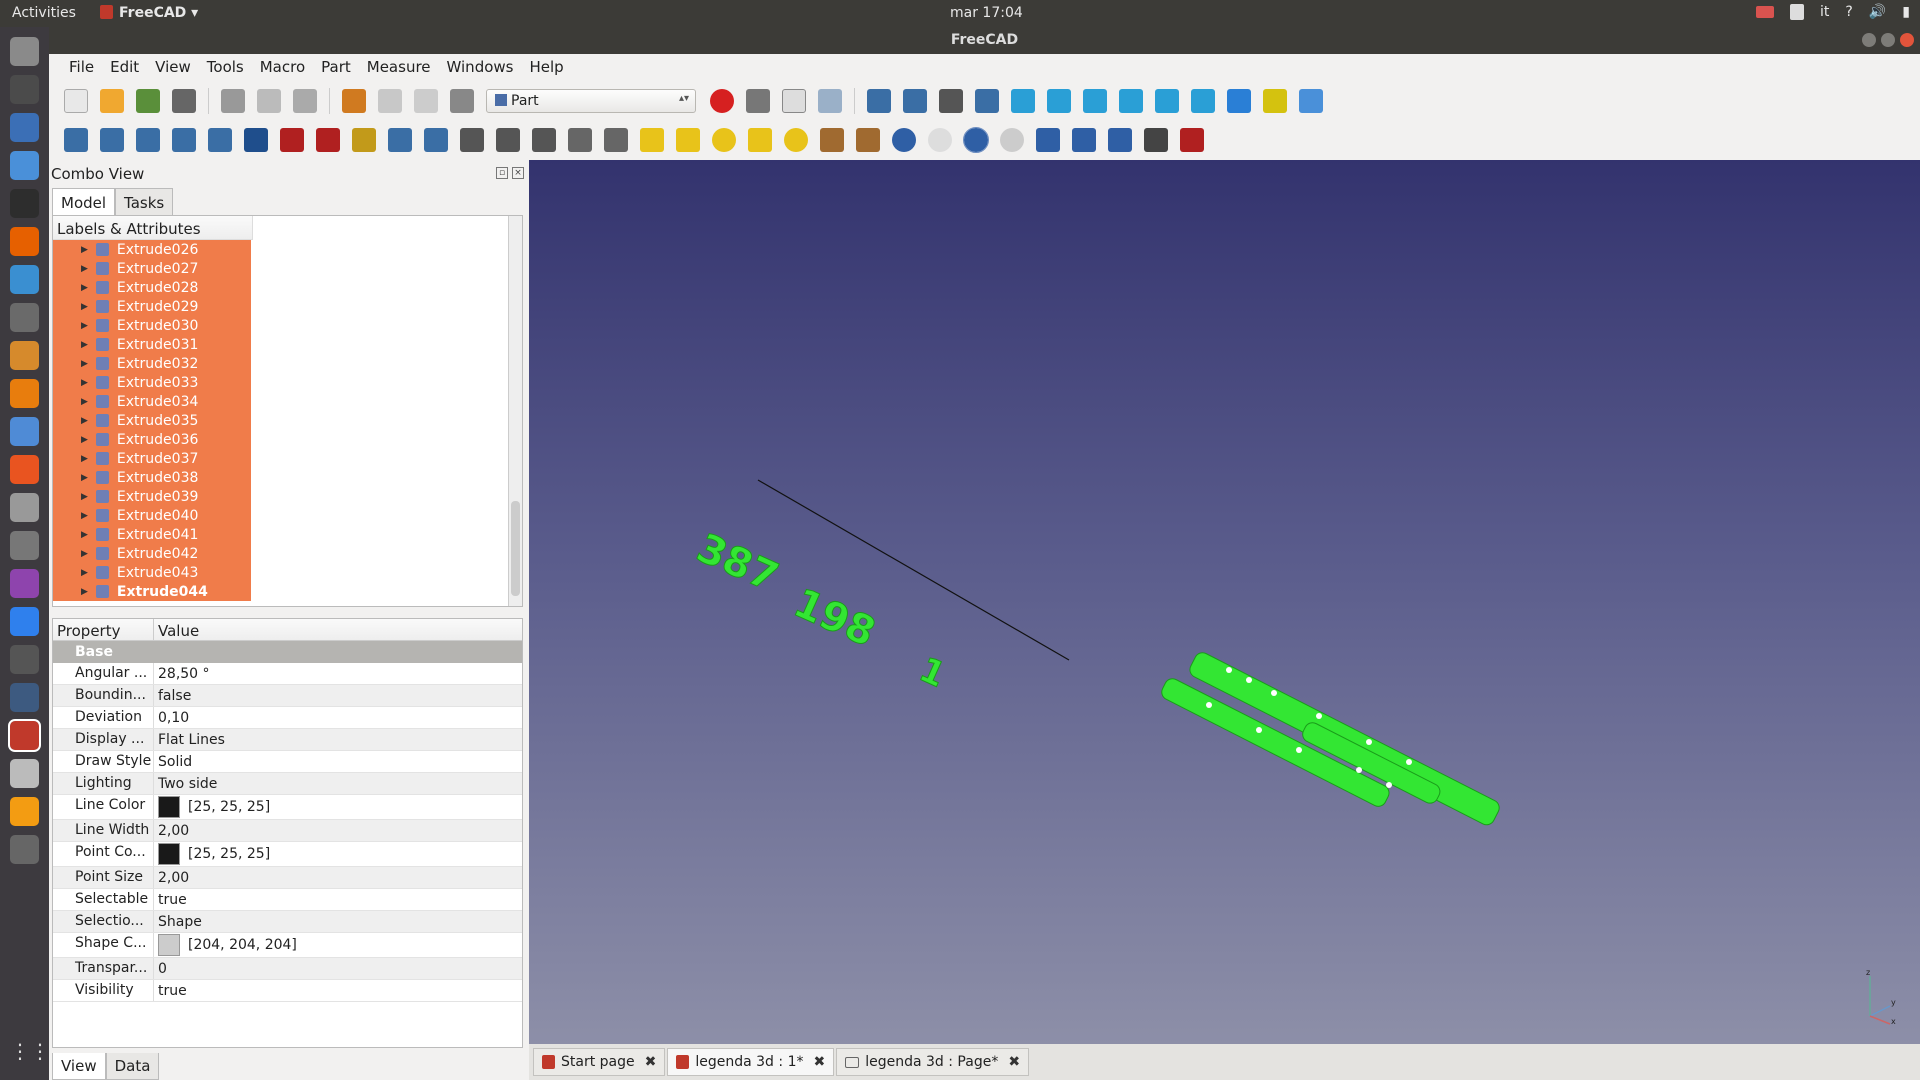 The image size is (1920, 1080). Describe the element at coordinates (170, 900) in the screenshot. I see `property-value-cell: true` at that location.